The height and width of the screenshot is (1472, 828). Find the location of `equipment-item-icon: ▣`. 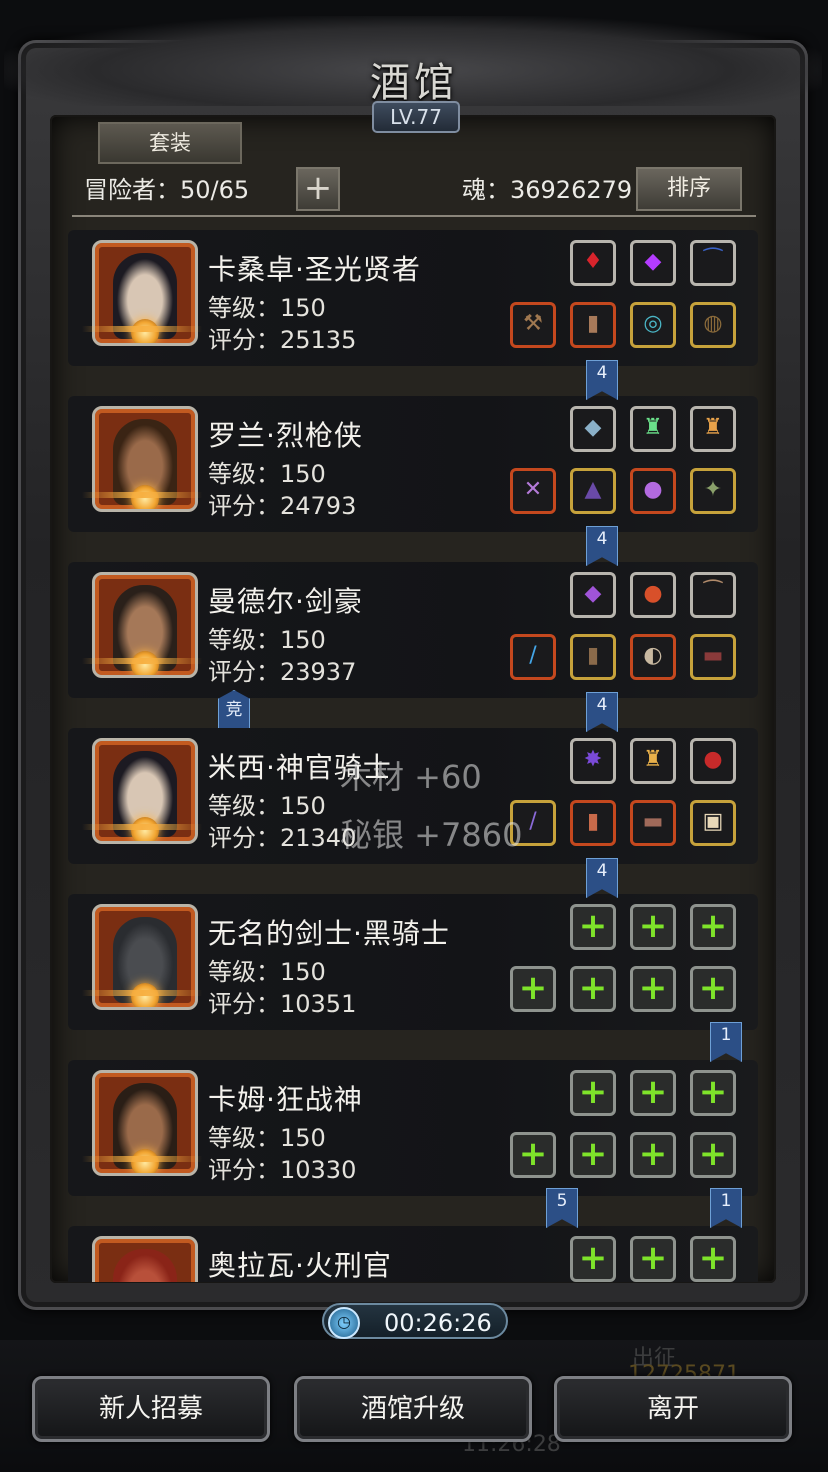

equipment-item-icon: ▣ is located at coordinates (713, 821).